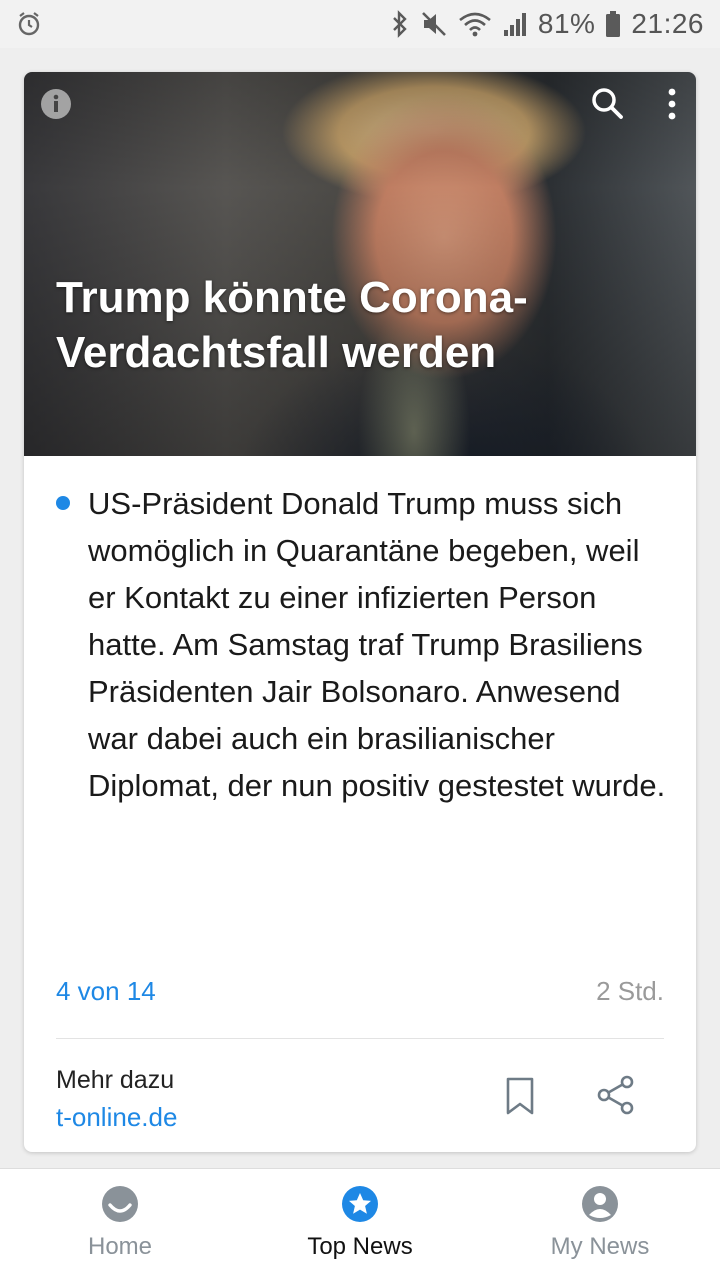 Image resolution: width=720 pixels, height=1280 pixels. Describe the element at coordinates (360, 1204) in the screenshot. I see `star-icon` at that location.